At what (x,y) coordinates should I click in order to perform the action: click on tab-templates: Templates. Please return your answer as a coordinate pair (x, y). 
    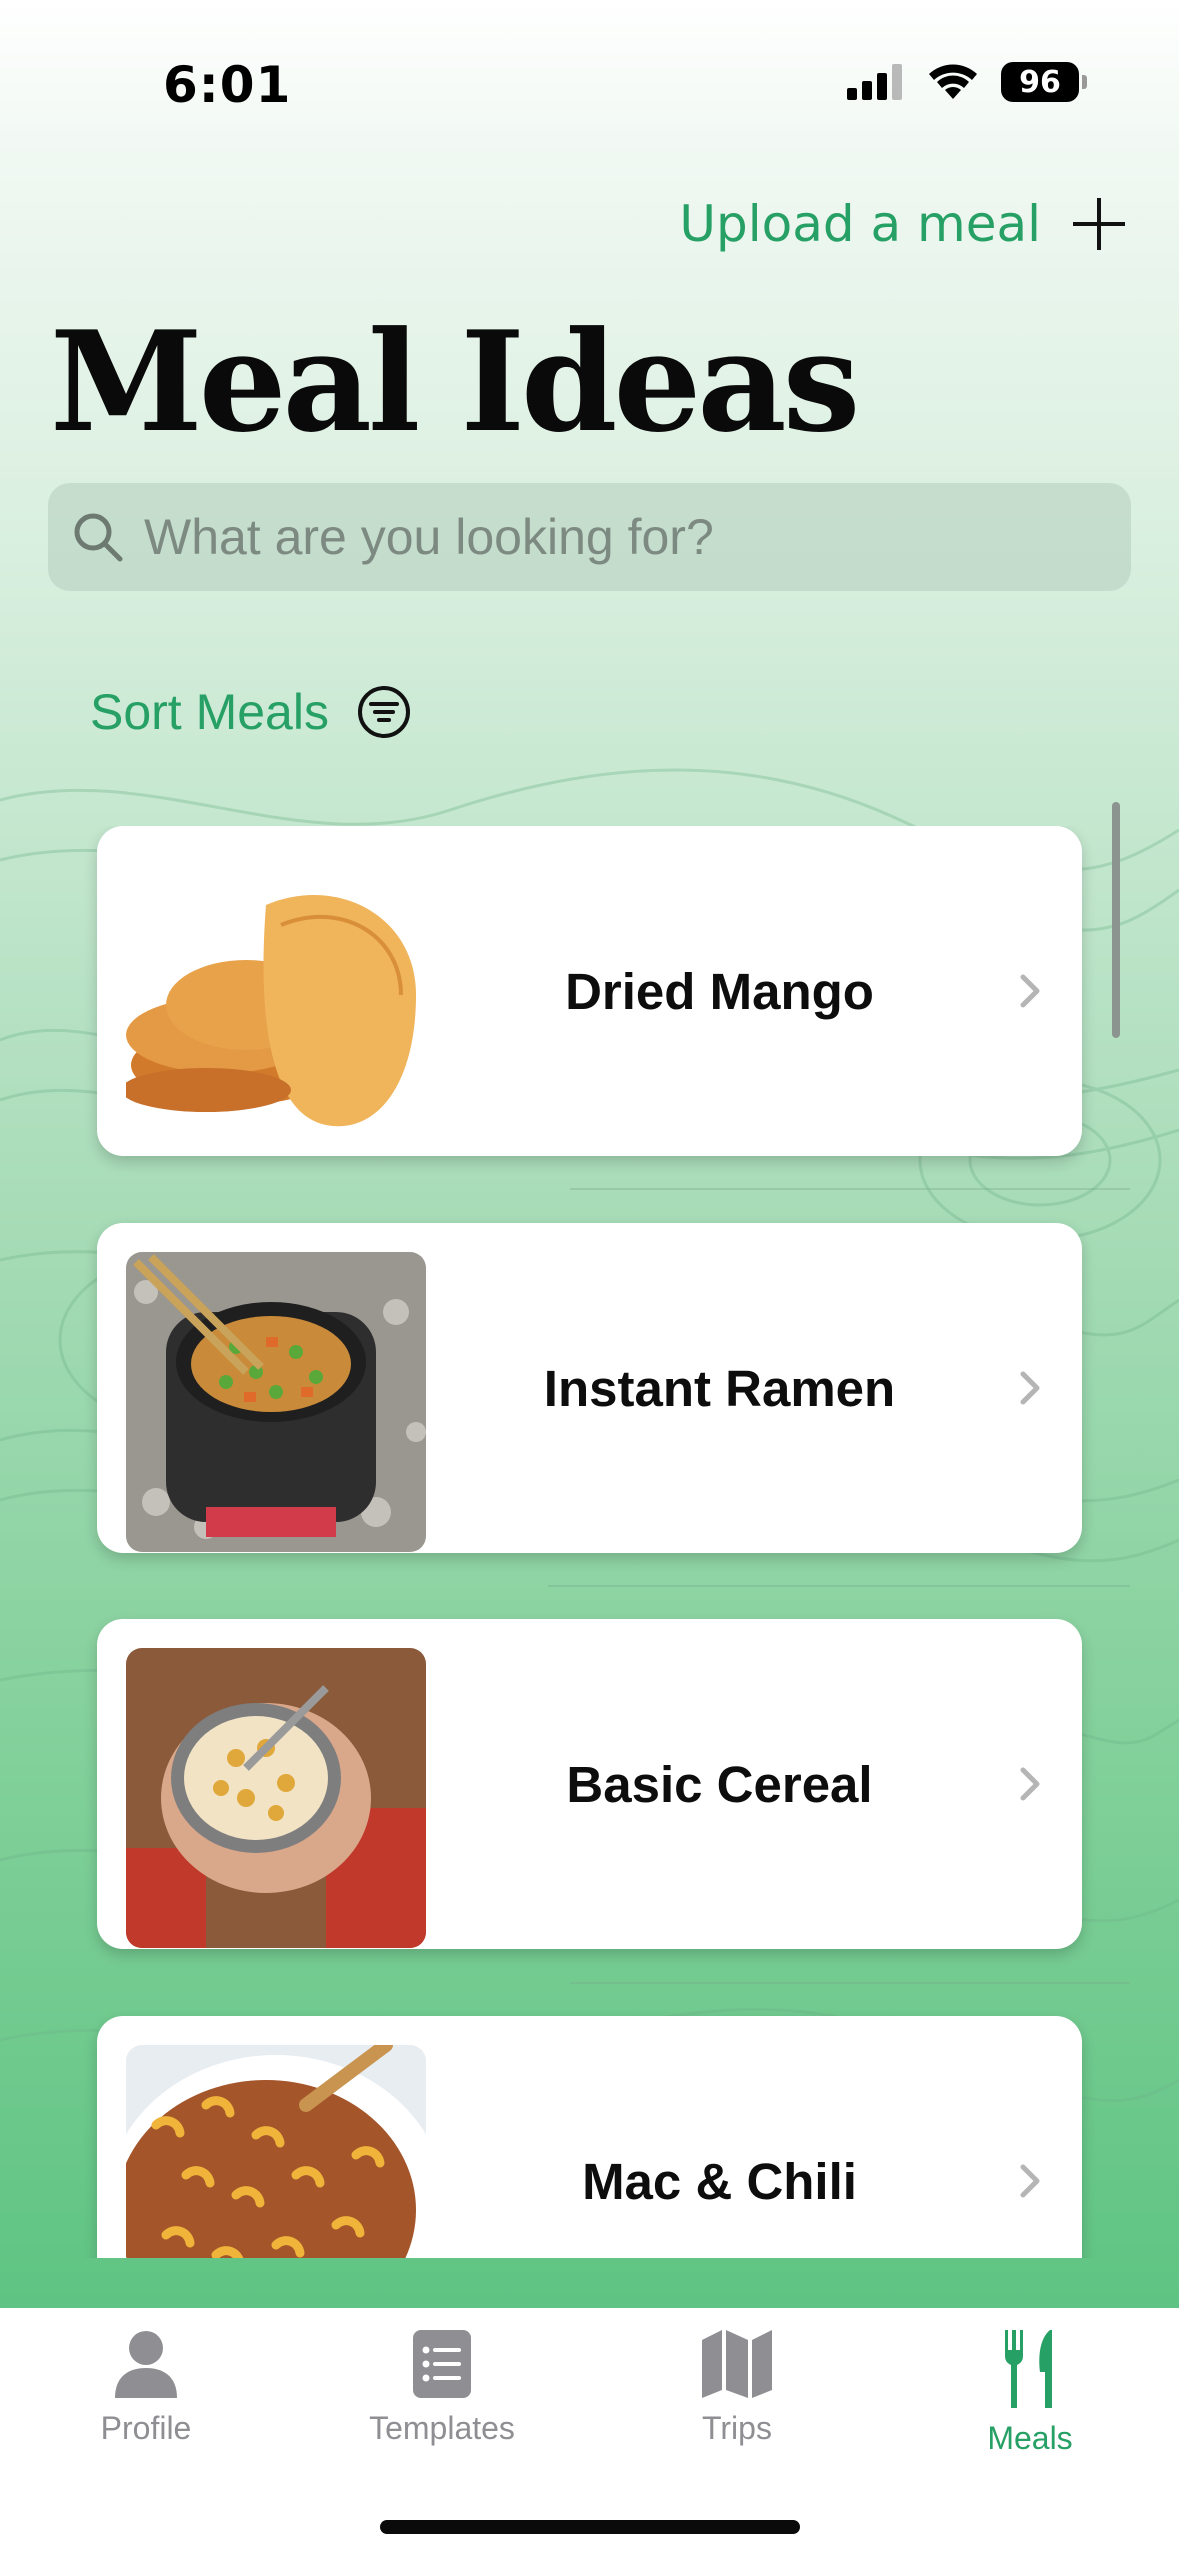
    Looking at the image, I should click on (442, 2387).